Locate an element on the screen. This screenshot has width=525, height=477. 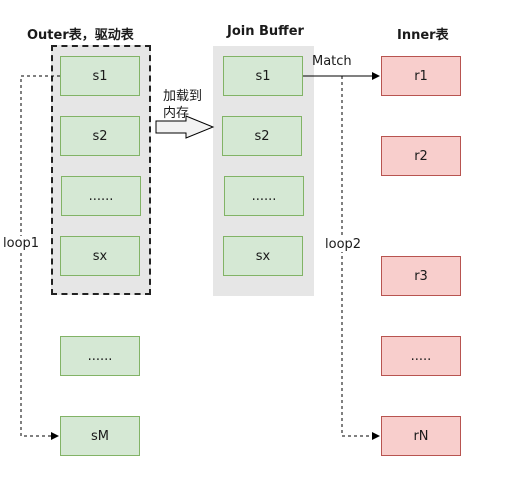
loop1-label: loop1 is located at coordinates (21, 243).